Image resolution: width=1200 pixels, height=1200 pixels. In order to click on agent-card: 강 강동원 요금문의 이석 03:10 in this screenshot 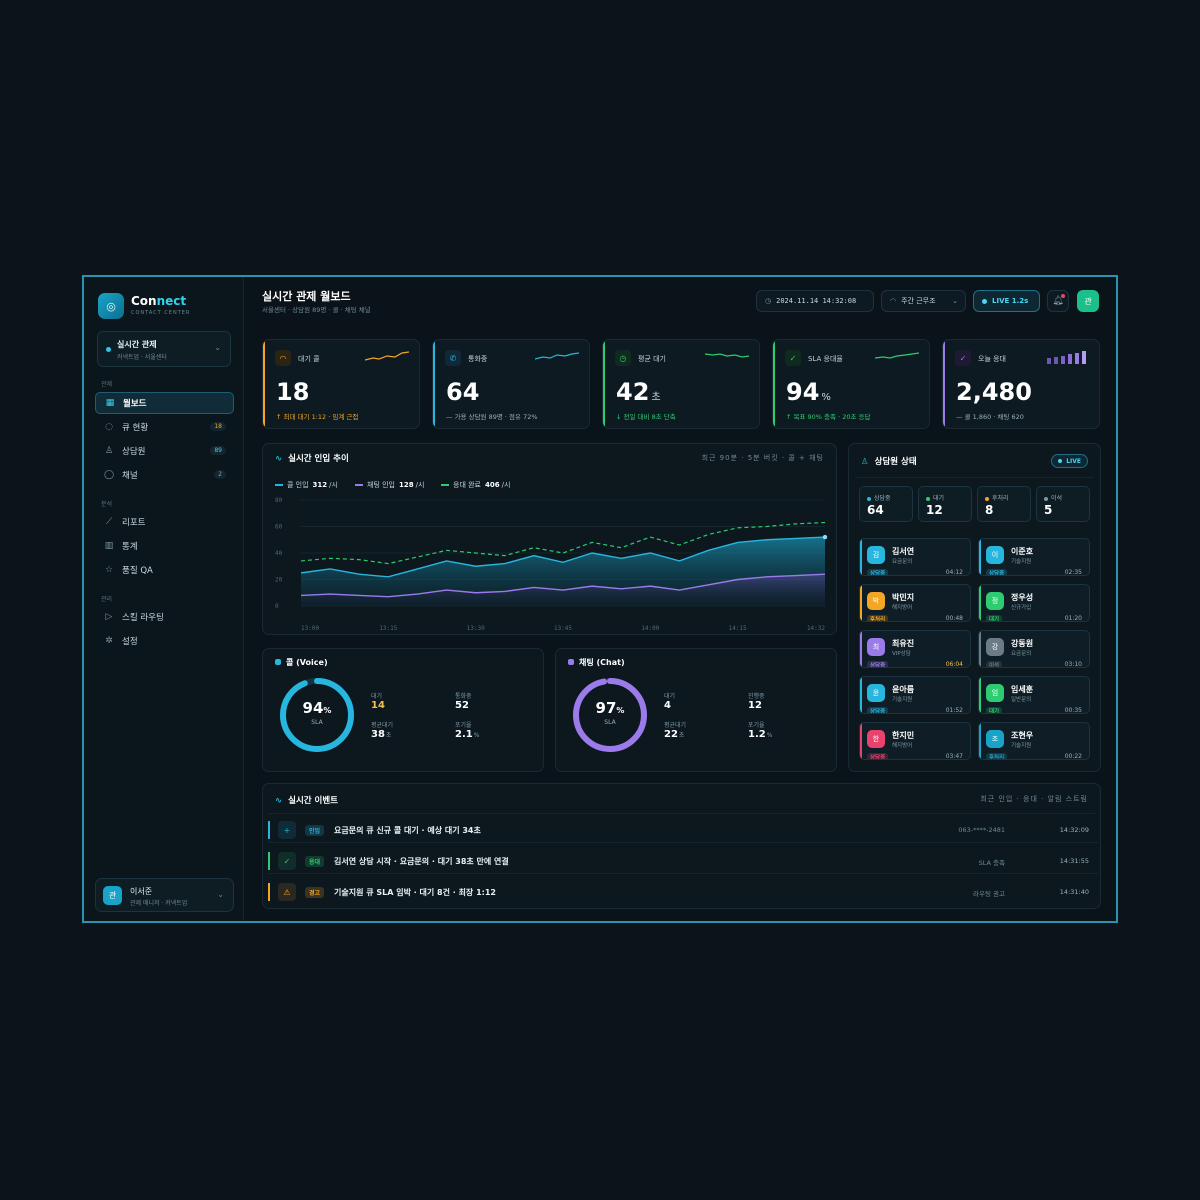, I will do `click(1034, 649)`.